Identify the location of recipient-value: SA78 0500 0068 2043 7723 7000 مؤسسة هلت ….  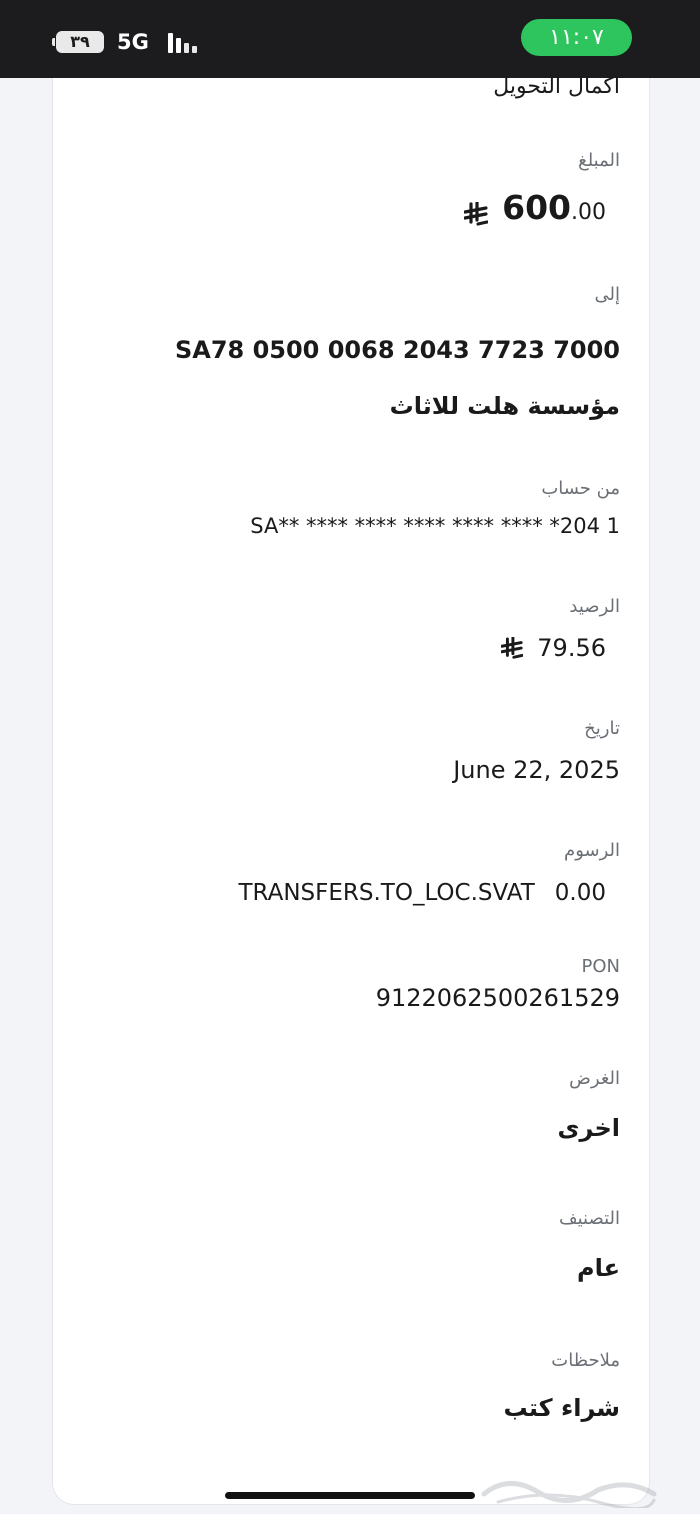
(350, 378).